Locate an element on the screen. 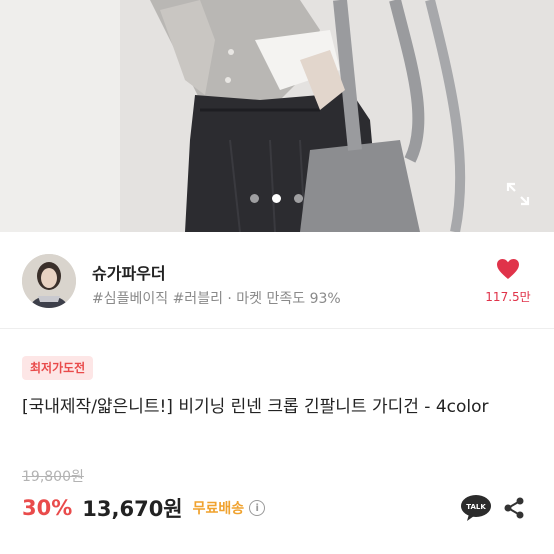 The image size is (554, 554). page-dot-active is located at coordinates (276, 198).